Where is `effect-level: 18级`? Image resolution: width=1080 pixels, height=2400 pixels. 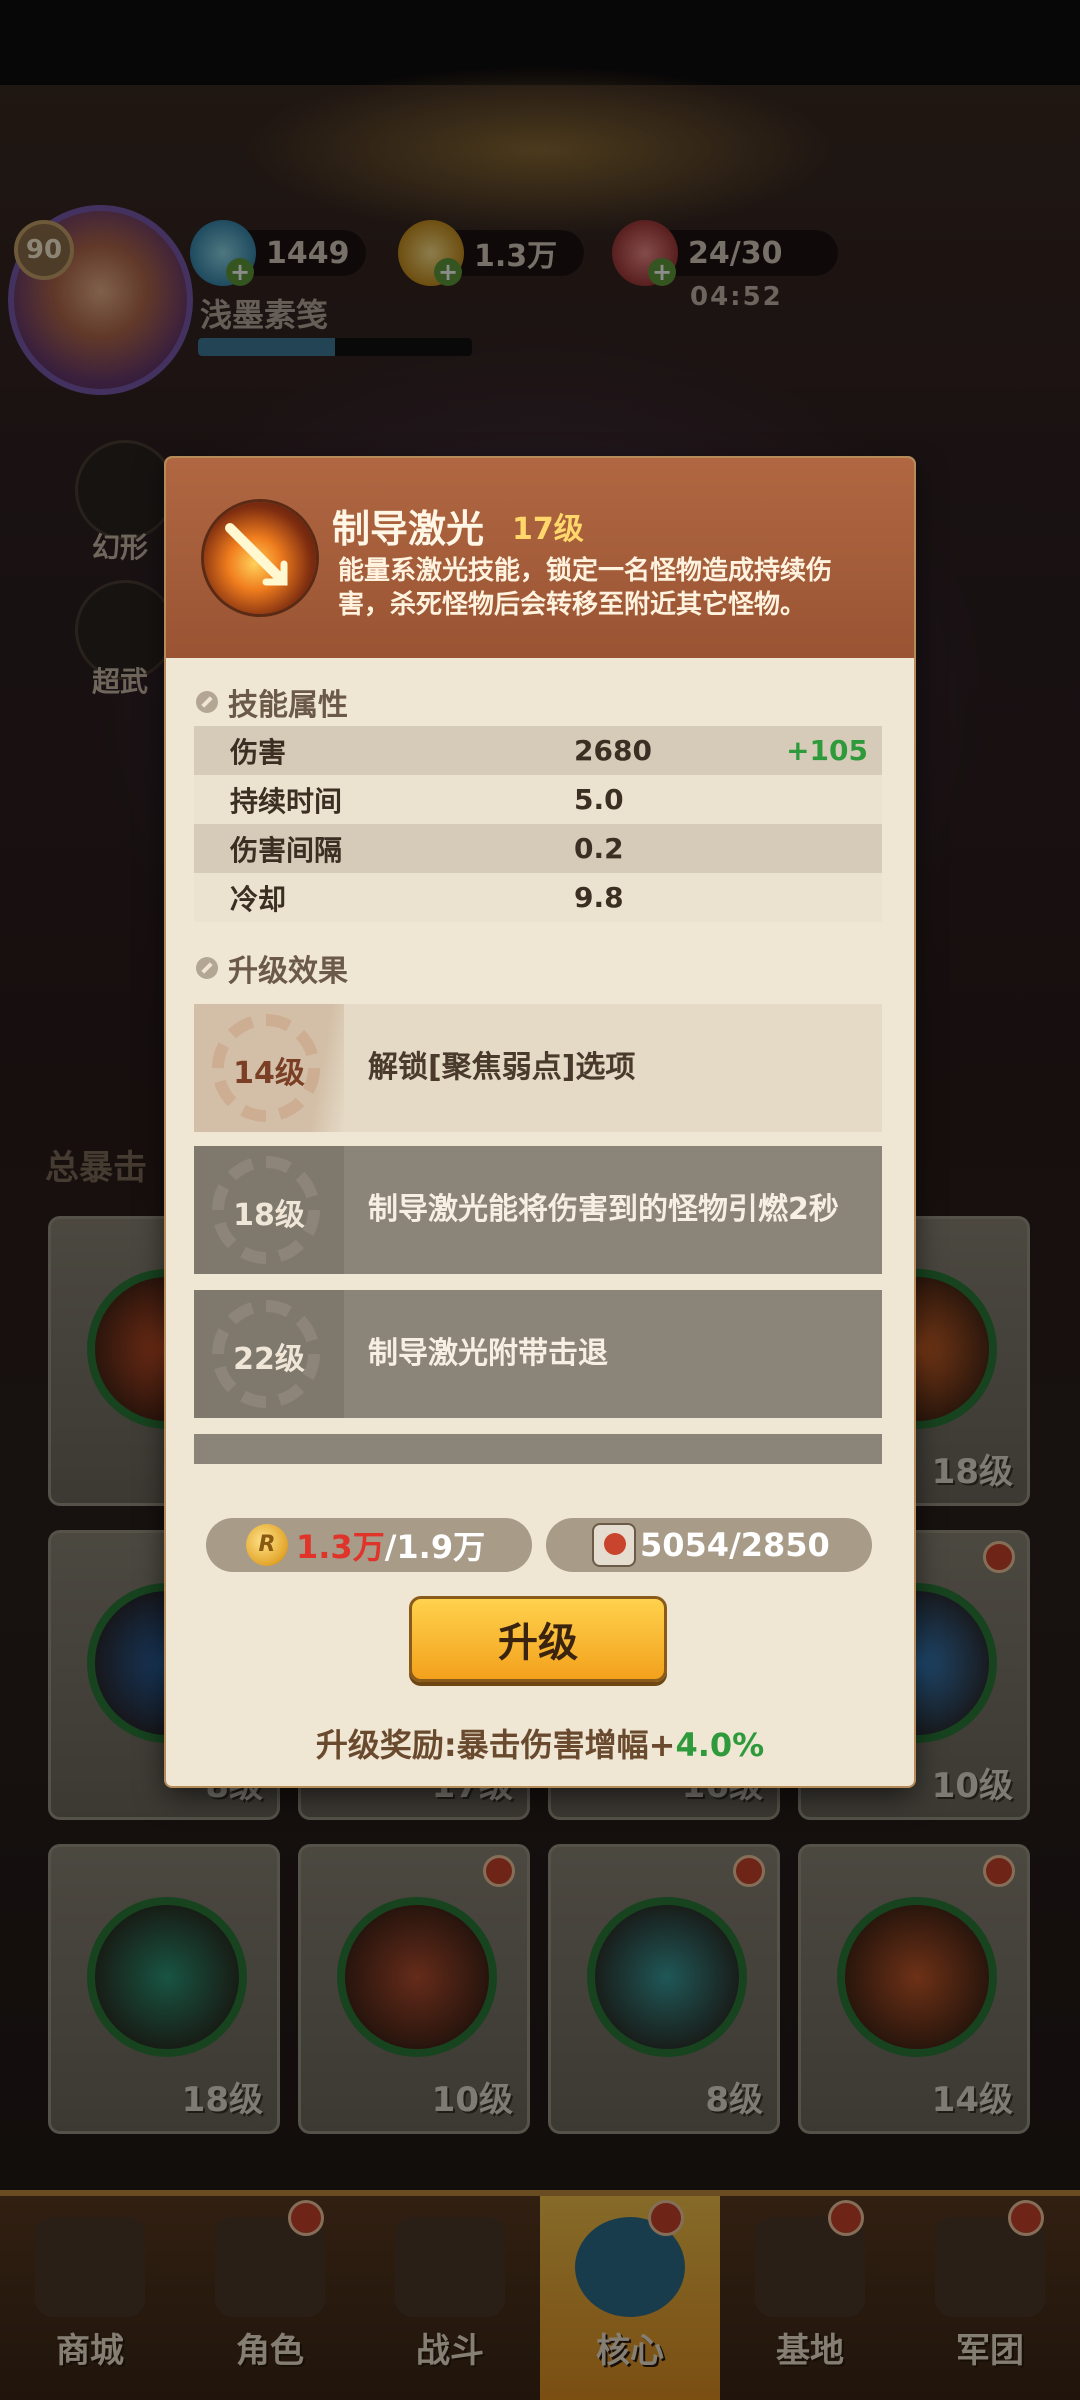
effect-level: 18级 is located at coordinates (269, 1215).